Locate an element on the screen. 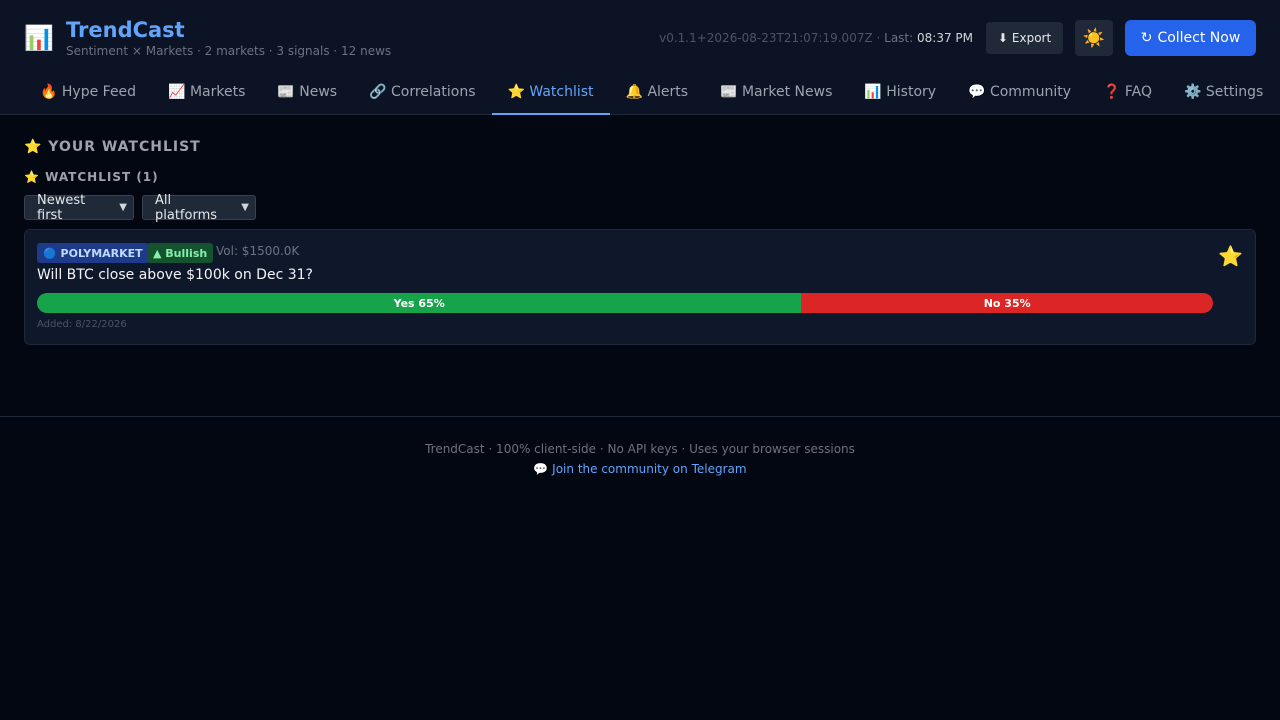 The width and height of the screenshot is (1280, 720). yes-segment: Yes 65% is located at coordinates (419, 303).